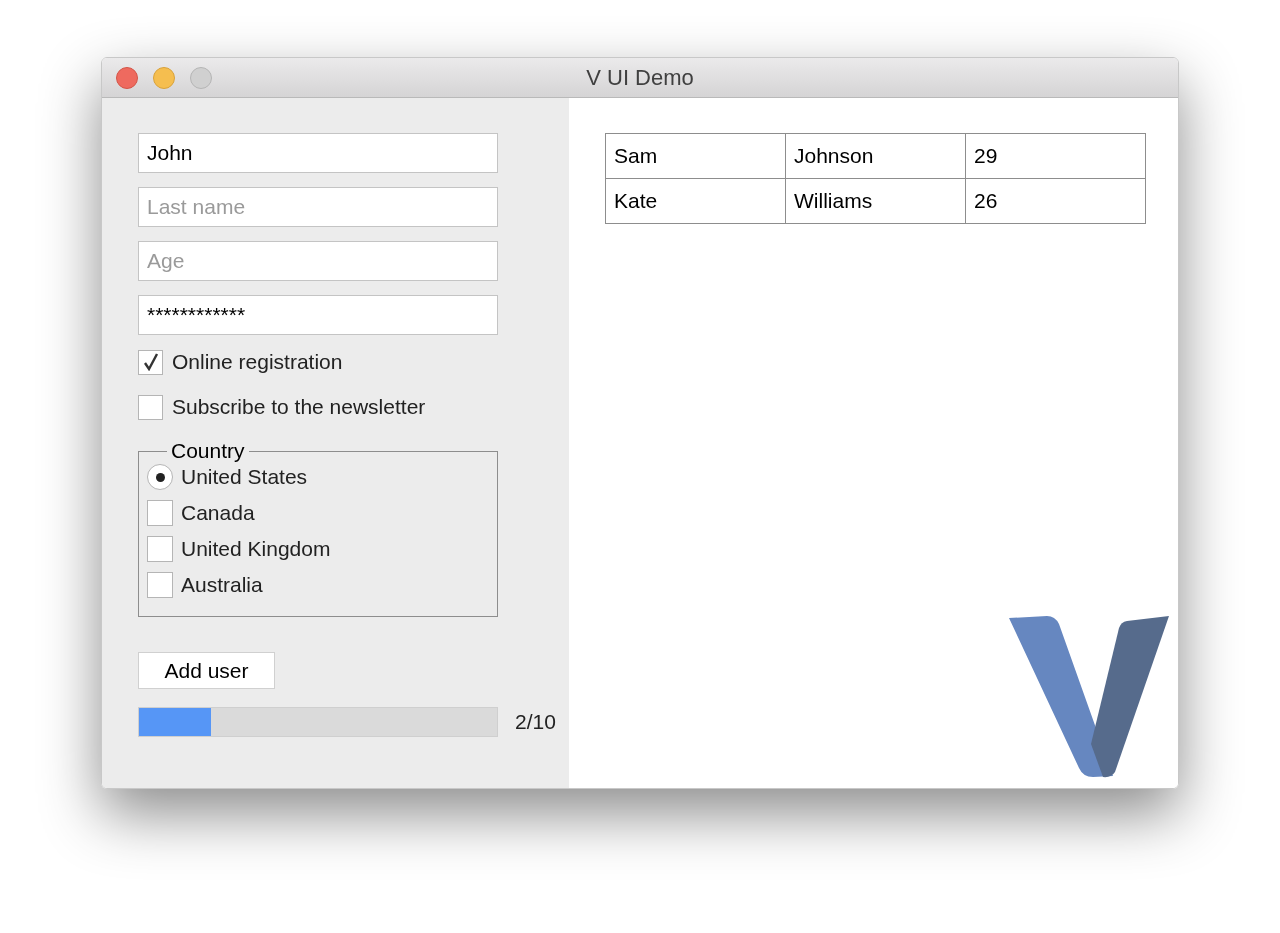 This screenshot has height=933, width=1280. Describe the element at coordinates (875, 201) in the screenshot. I see `table-cell: Williams` at that location.